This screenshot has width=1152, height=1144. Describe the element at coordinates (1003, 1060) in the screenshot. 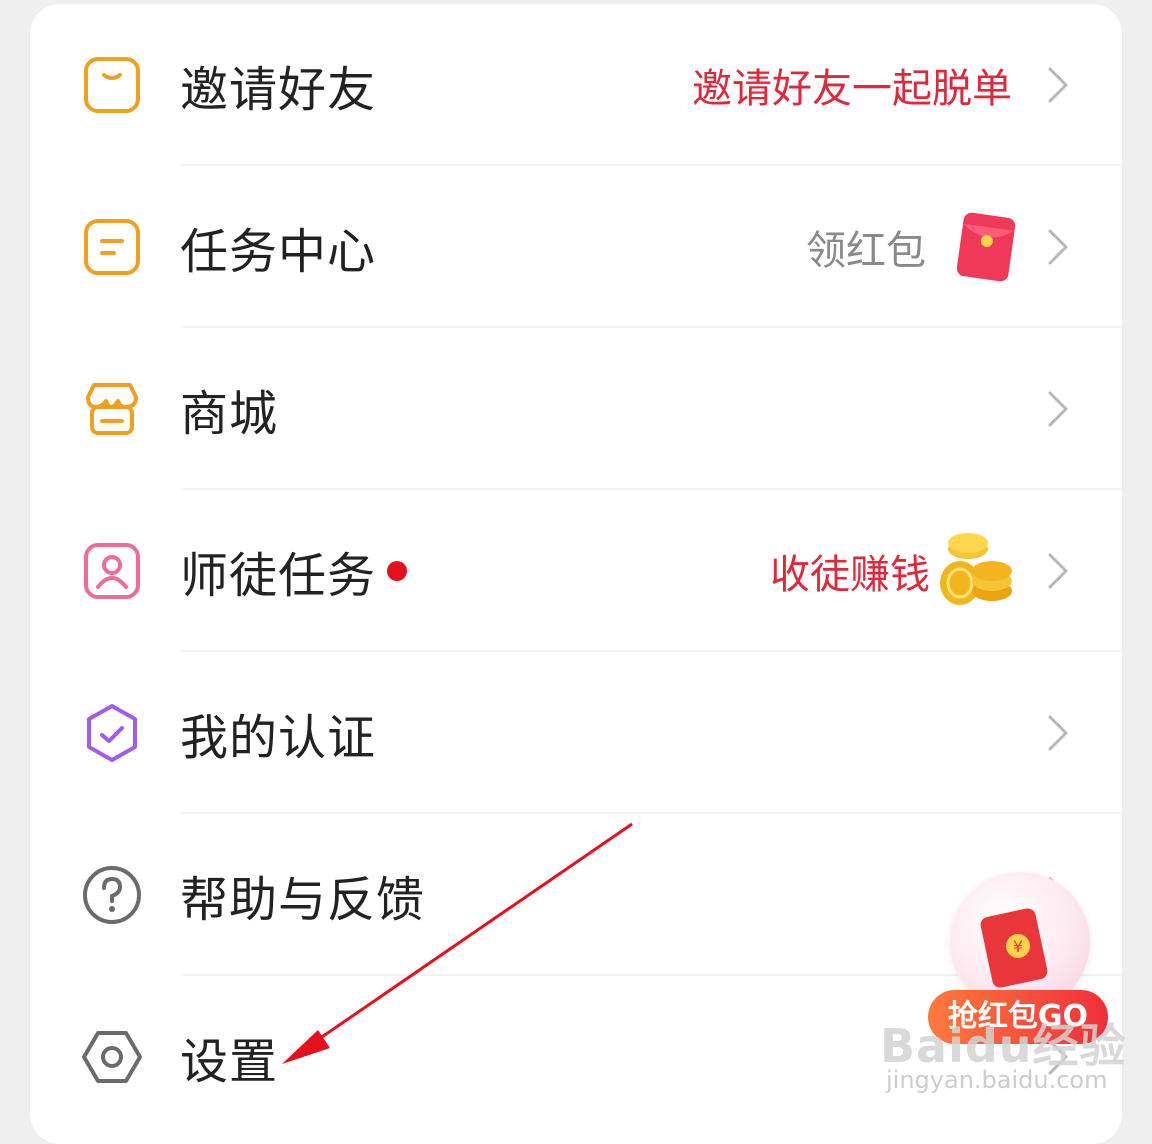

I see `watermark: Baidu经验 jingyan.baidu.com` at that location.